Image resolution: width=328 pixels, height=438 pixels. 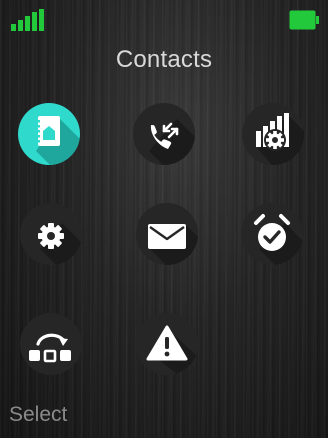 I want to click on select-softkey: Select, so click(x=38, y=415).